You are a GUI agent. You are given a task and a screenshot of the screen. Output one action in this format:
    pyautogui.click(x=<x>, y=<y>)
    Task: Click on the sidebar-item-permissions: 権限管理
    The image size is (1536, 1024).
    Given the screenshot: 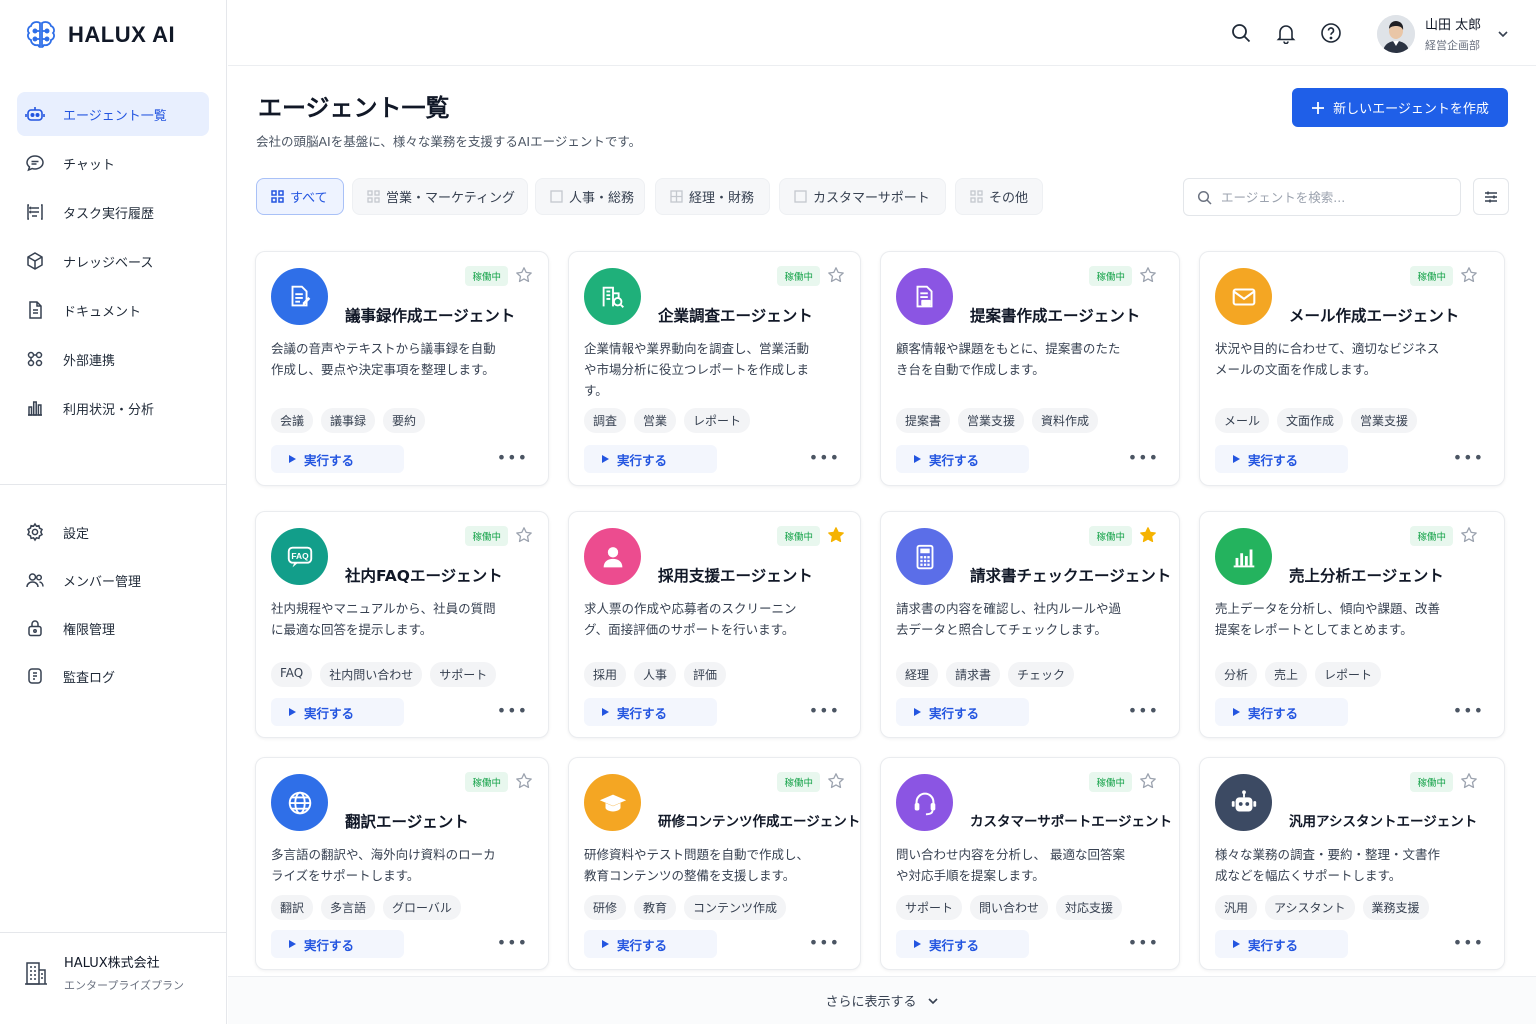 What is the action you would take?
    pyautogui.click(x=113, y=628)
    